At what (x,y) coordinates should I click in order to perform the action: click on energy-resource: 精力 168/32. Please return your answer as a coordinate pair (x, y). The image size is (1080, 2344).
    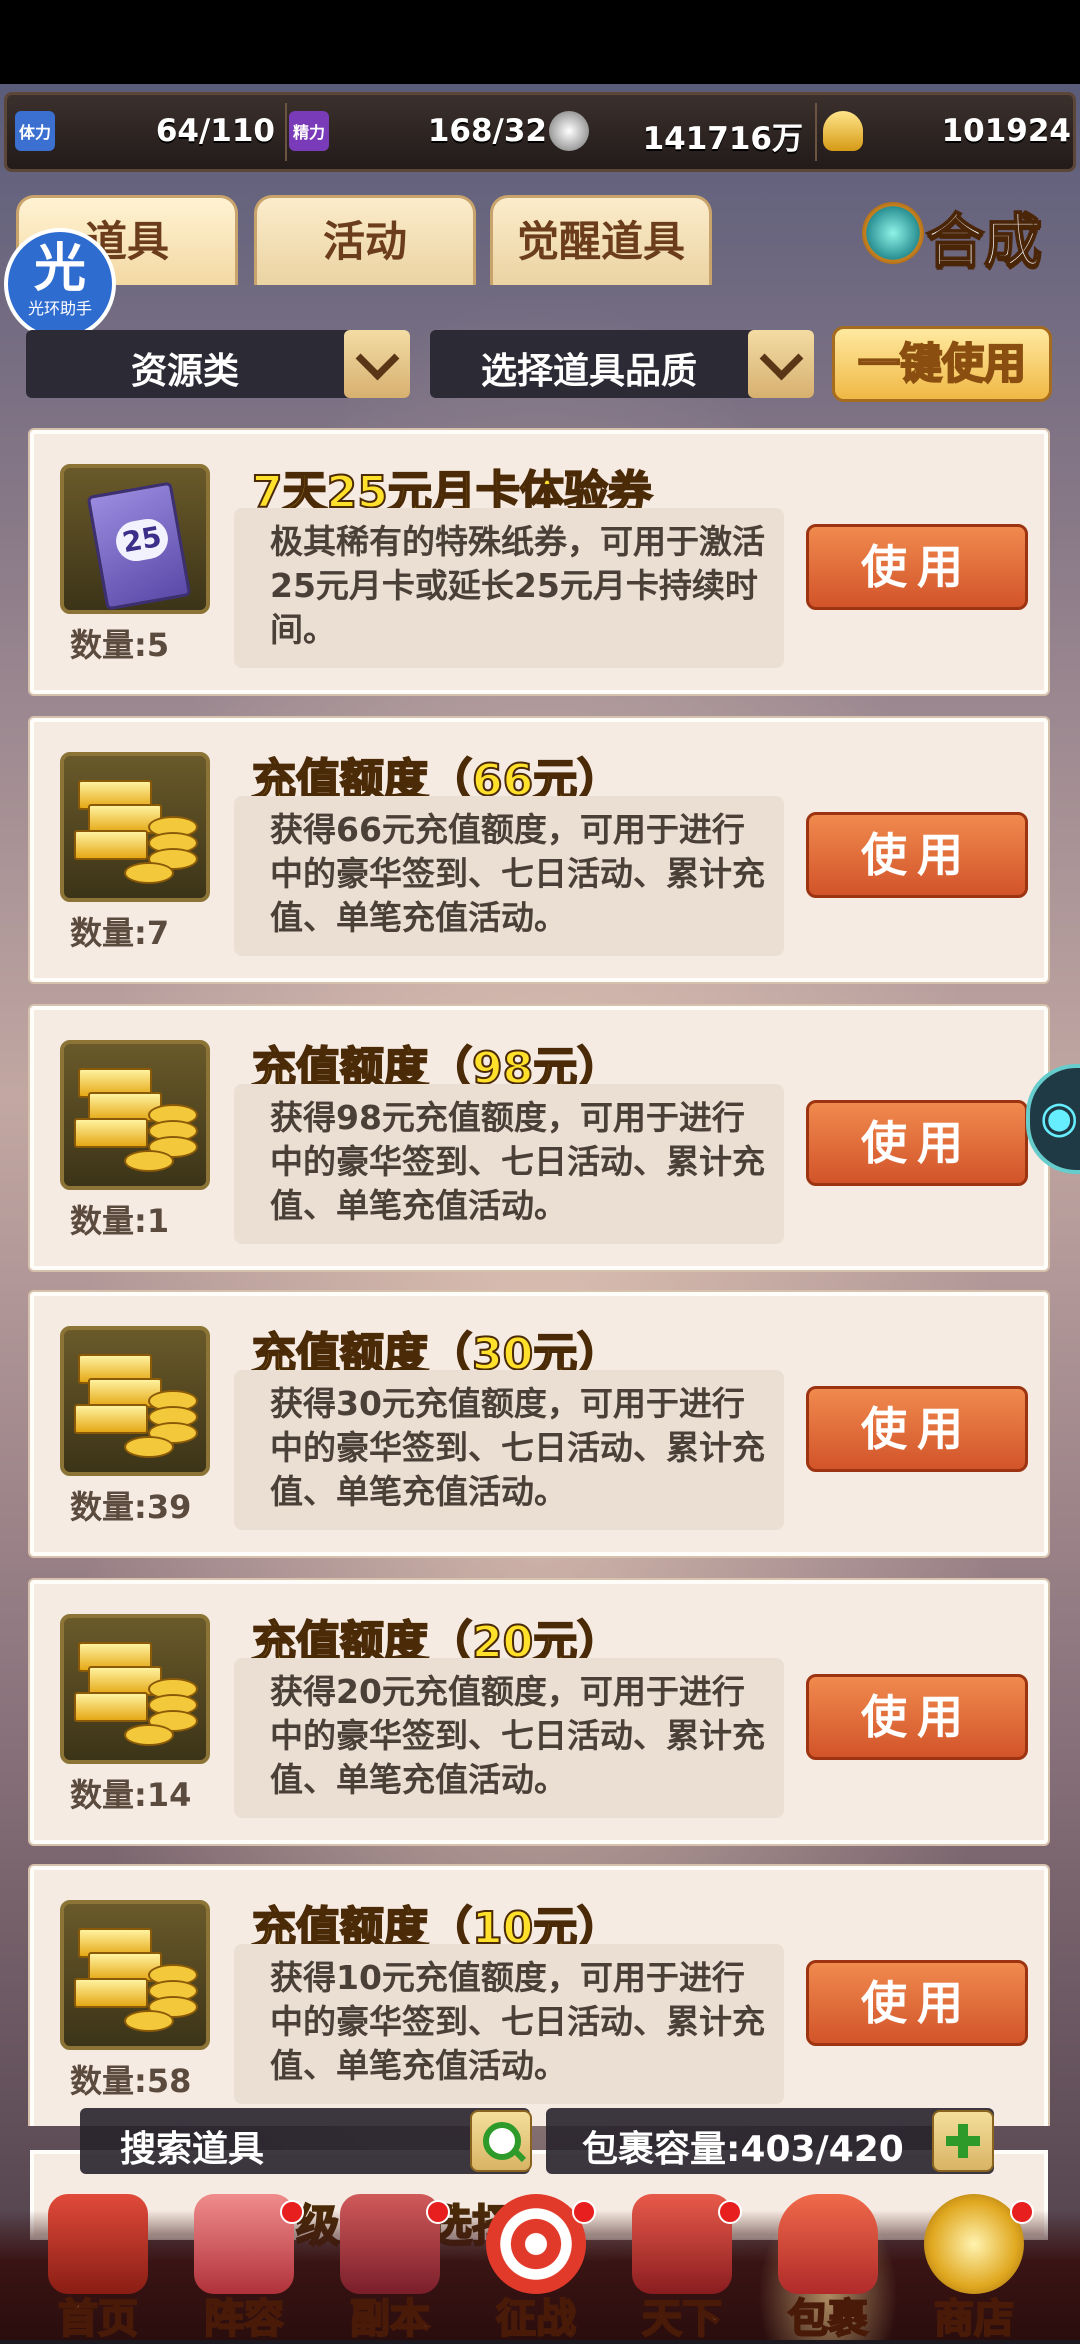
    Looking at the image, I should click on (418, 132).